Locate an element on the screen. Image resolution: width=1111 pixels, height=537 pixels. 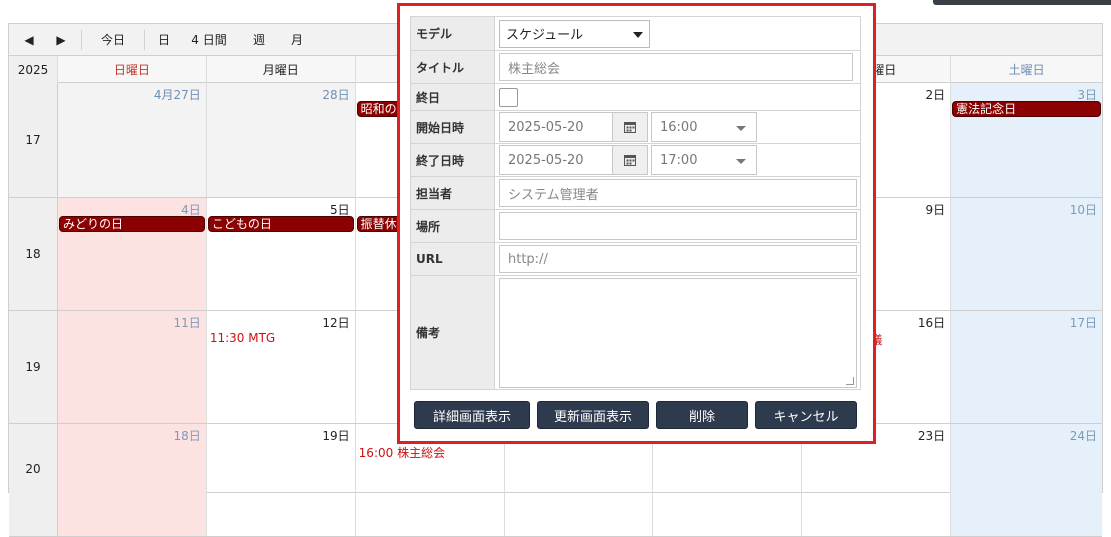
day-cell: 11日 is located at coordinates (132, 367).